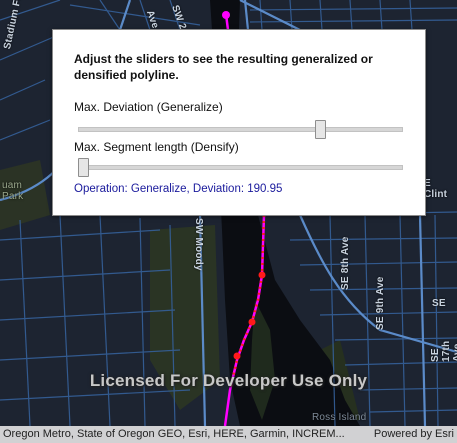 This screenshot has width=457, height=443. Describe the element at coordinates (321, 129) in the screenshot. I see `deviation-slider-thumb` at that location.